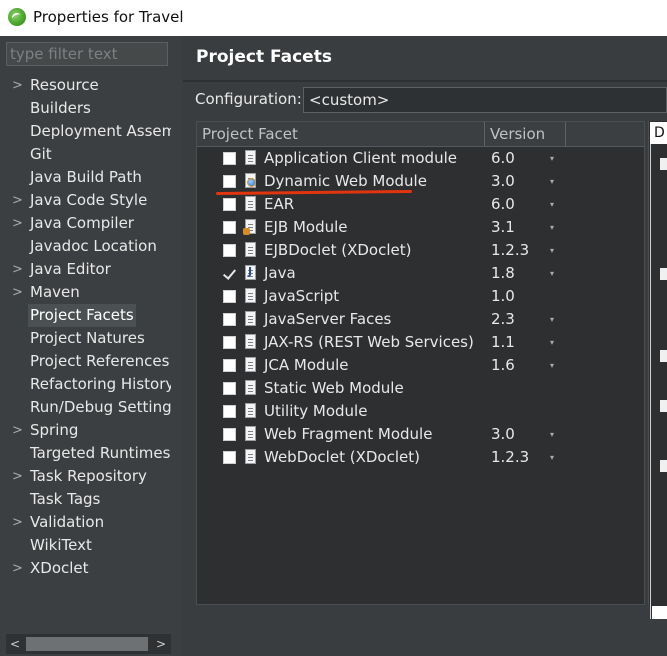 Image resolution: width=667 pixels, height=656 pixels. Describe the element at coordinates (420, 273) in the screenshot. I see `table-row: Java 1.8 ▾` at that location.